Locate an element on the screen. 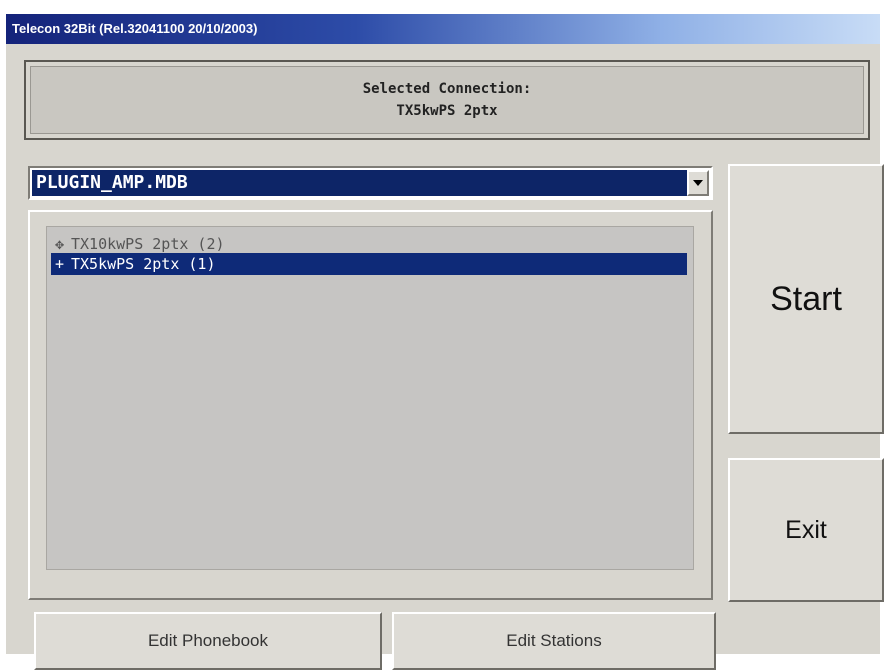 The image size is (886, 670). chevron-down-icon is located at coordinates (698, 183).